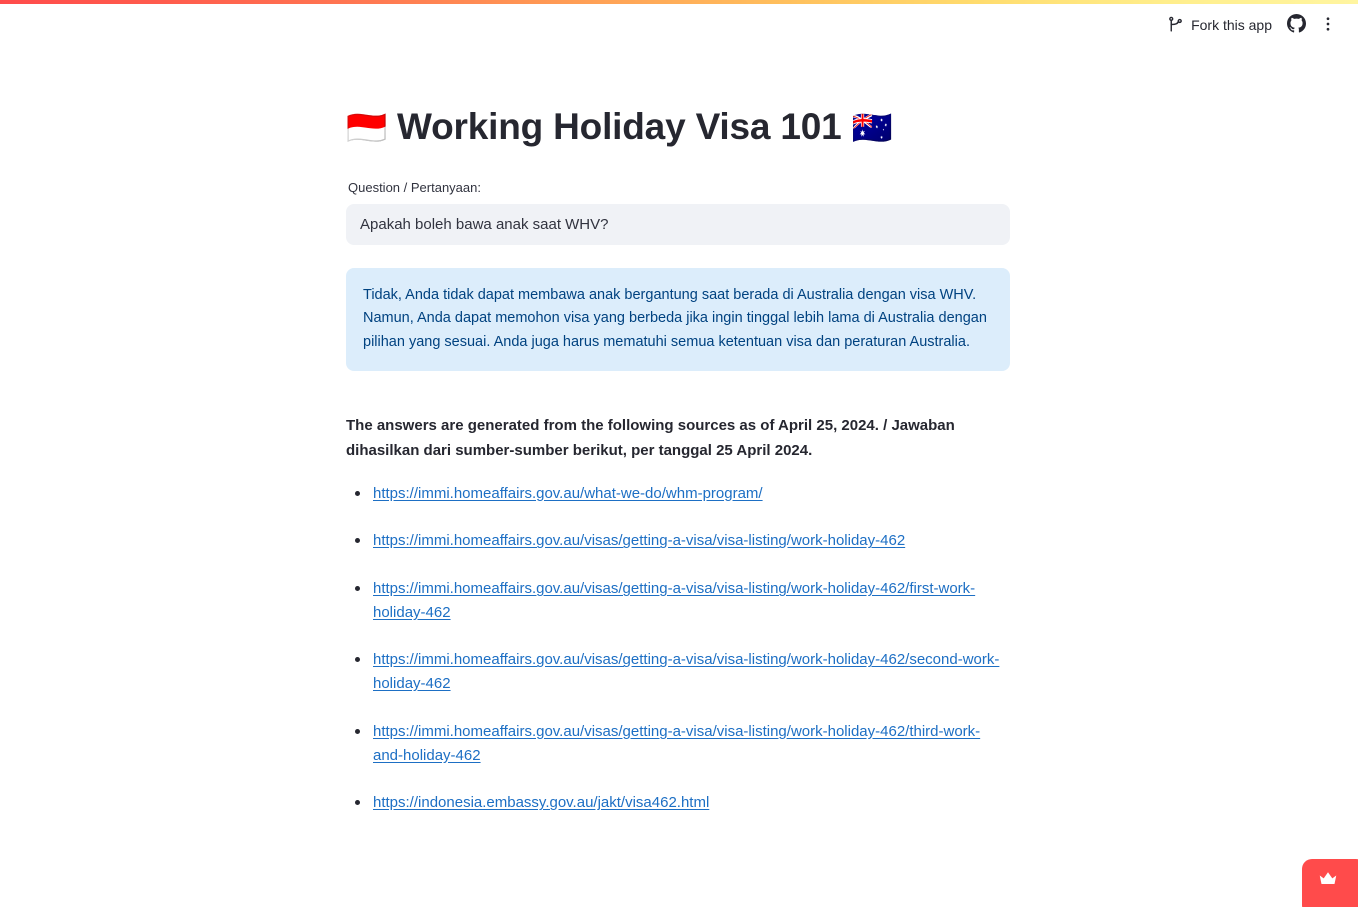 This screenshot has width=1358, height=907. Describe the element at coordinates (1333, 887) in the screenshot. I see `crown-icon` at that location.